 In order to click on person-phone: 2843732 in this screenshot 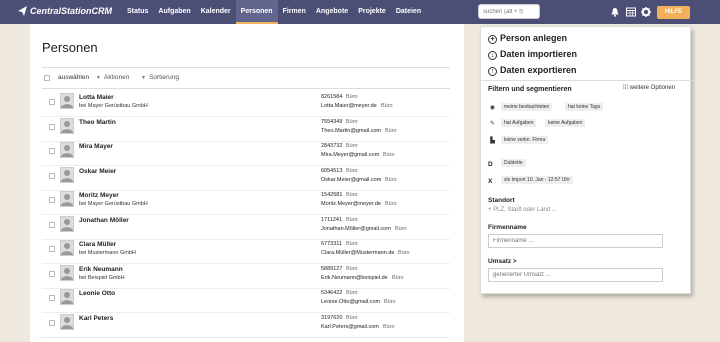, I will do `click(331, 146)`.